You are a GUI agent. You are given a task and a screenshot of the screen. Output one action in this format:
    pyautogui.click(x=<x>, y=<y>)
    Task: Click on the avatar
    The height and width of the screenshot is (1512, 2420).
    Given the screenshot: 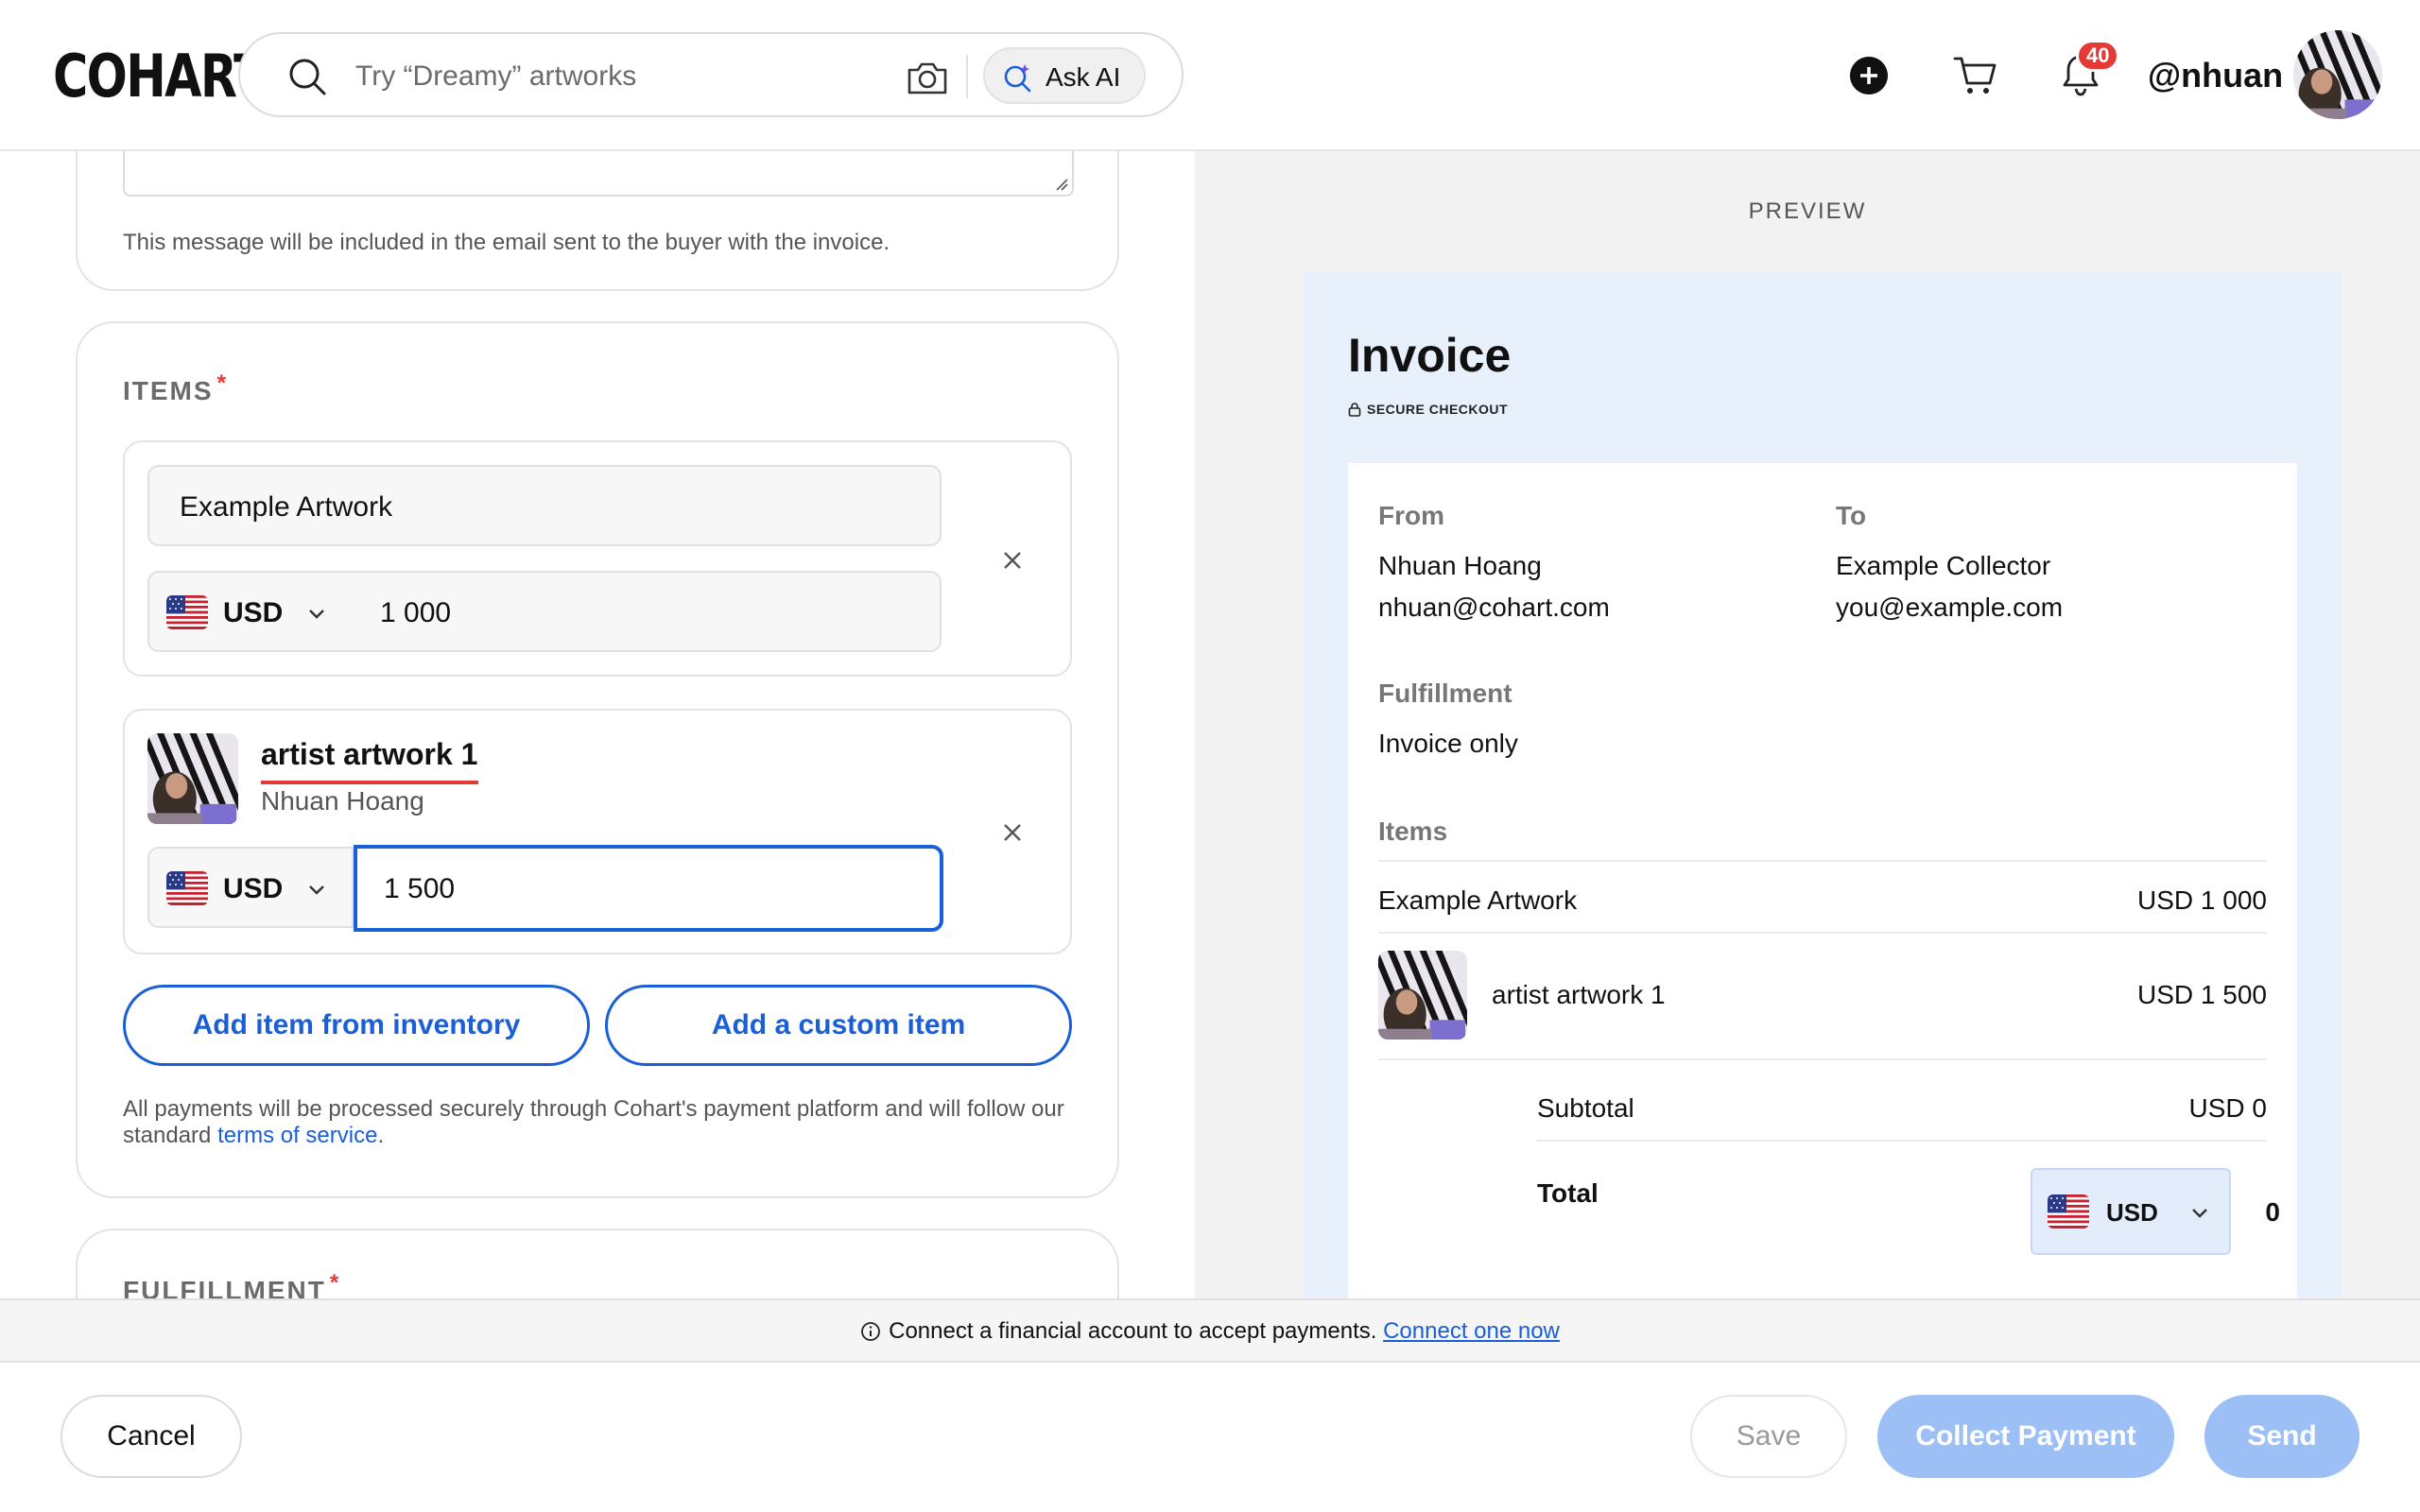 What is the action you would take?
    pyautogui.click(x=2338, y=74)
    